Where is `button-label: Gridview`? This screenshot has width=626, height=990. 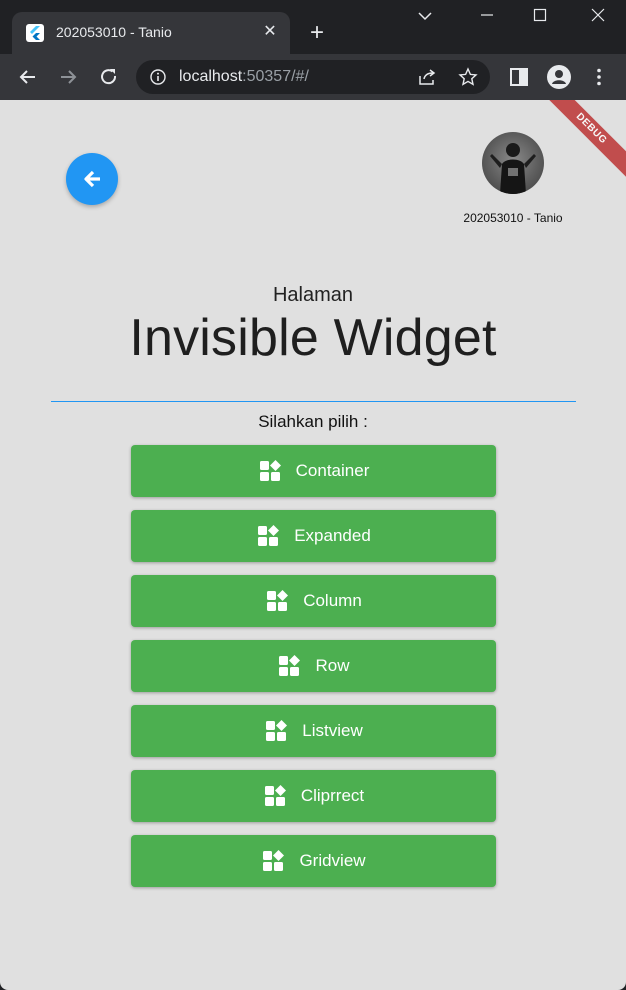
button-label: Gridview is located at coordinates (332, 860).